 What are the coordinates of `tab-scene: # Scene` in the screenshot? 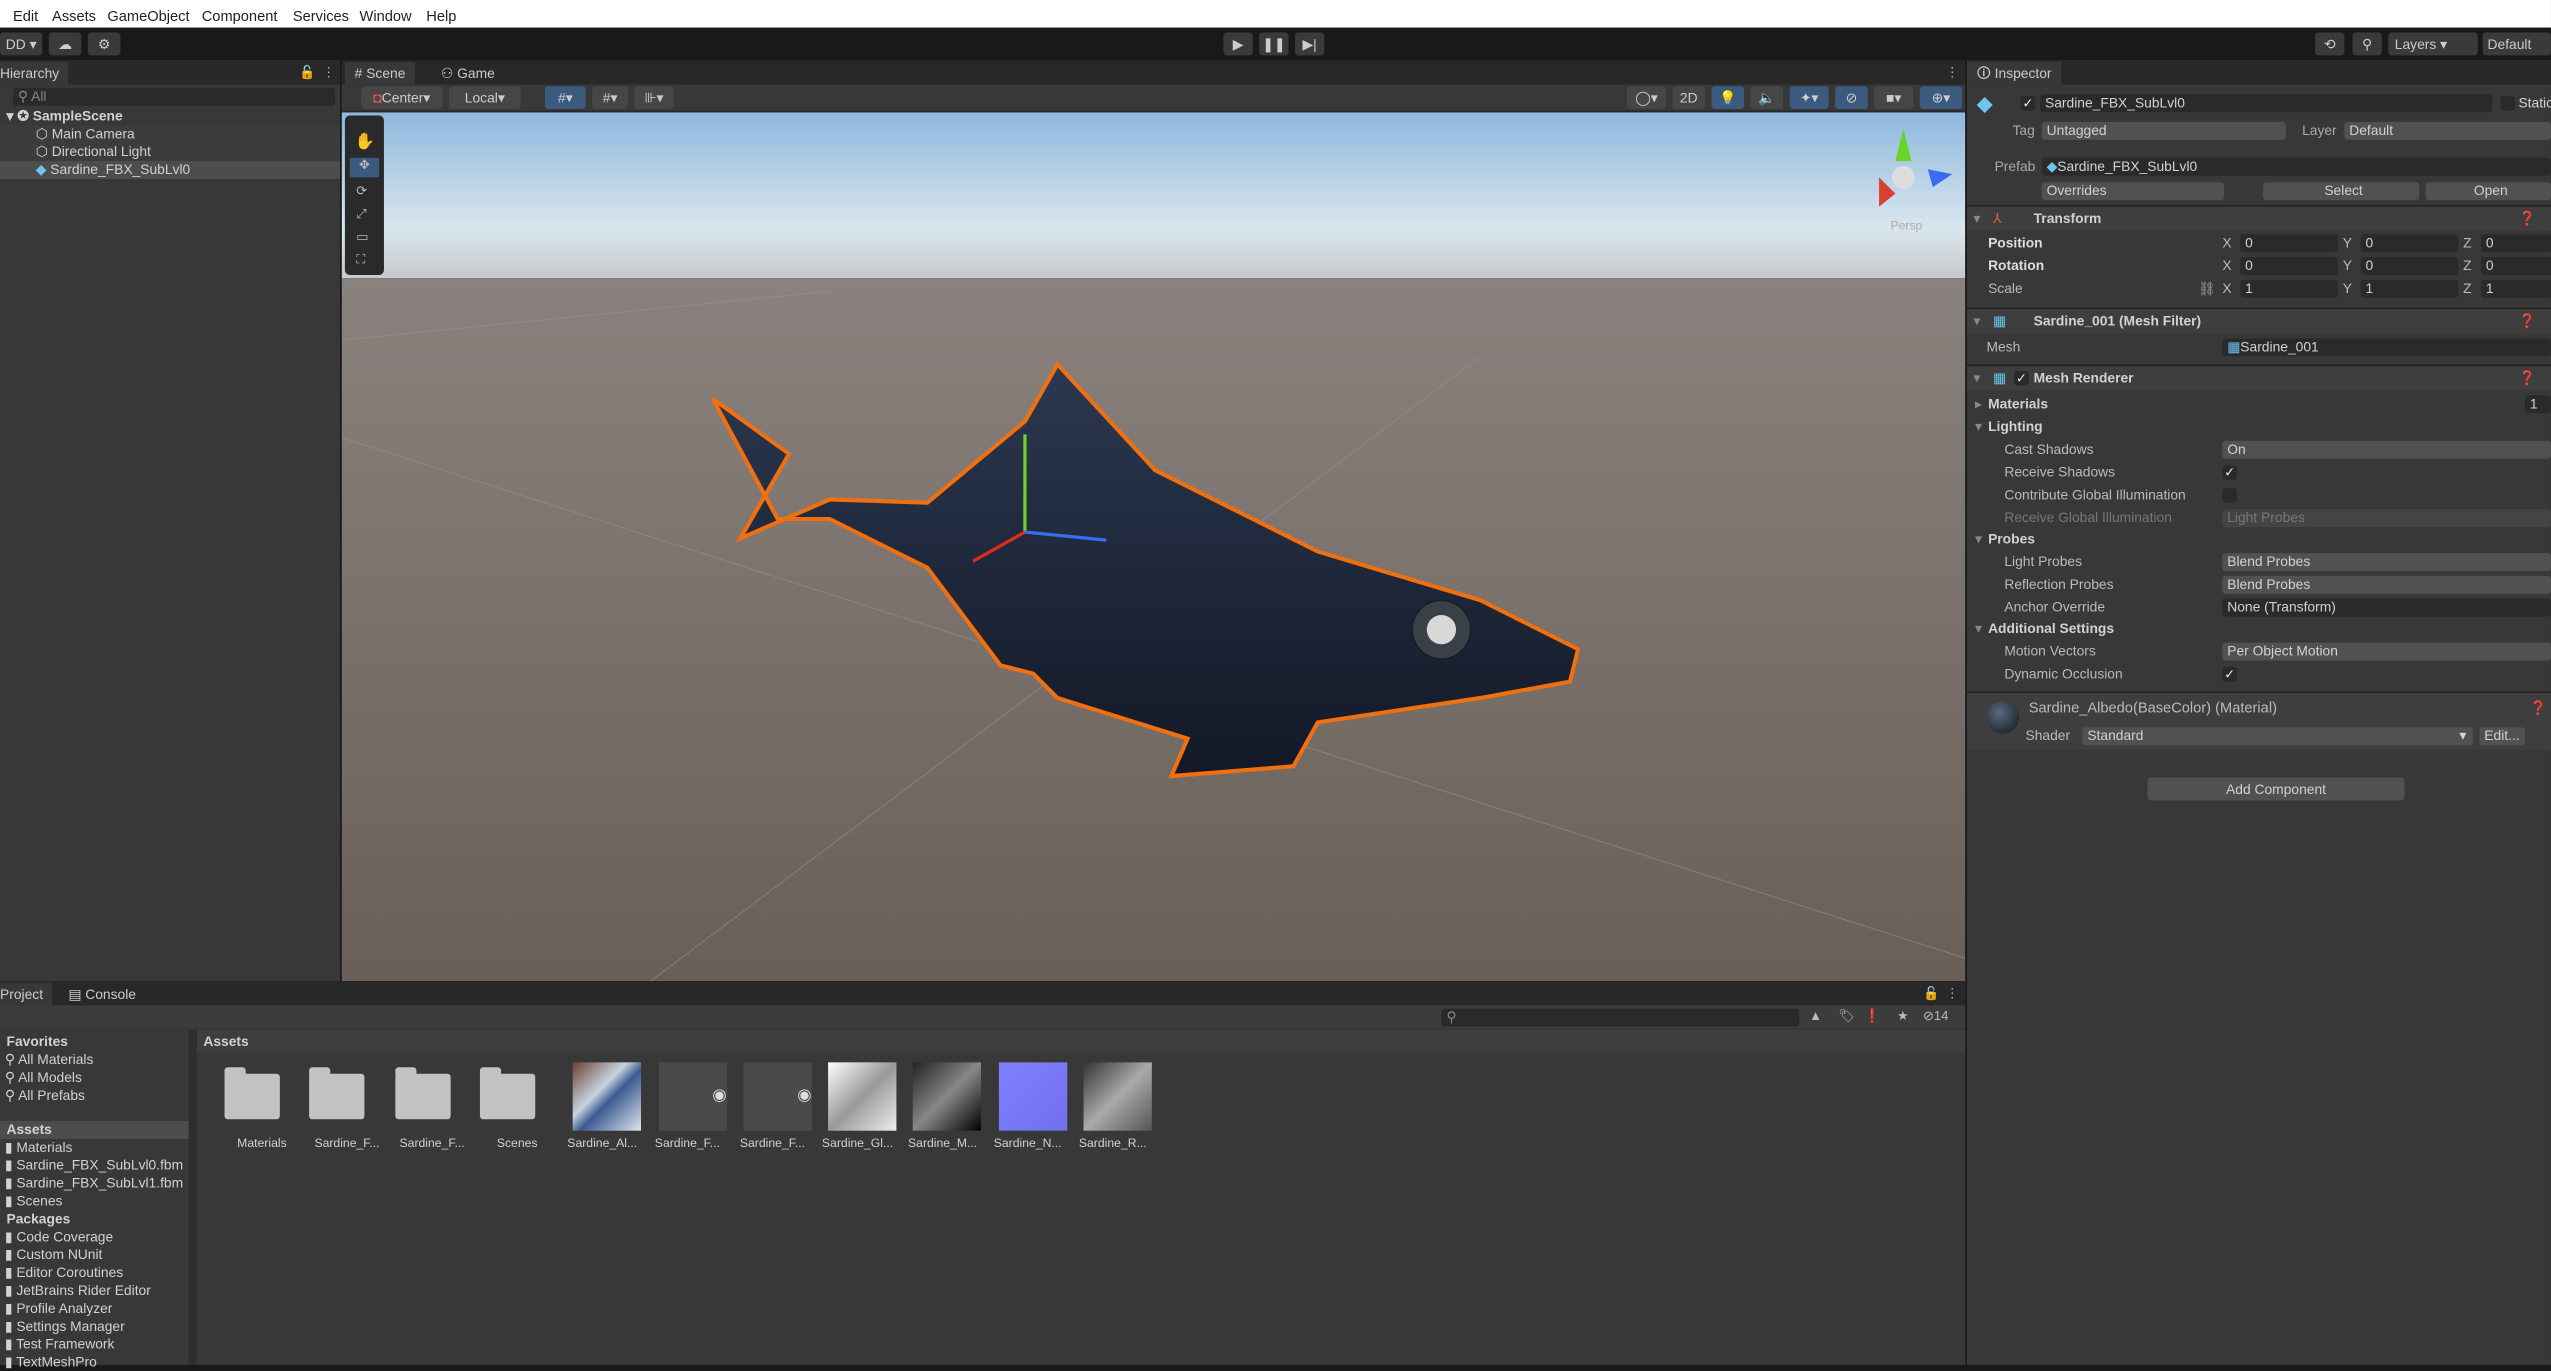 It's located at (380, 73).